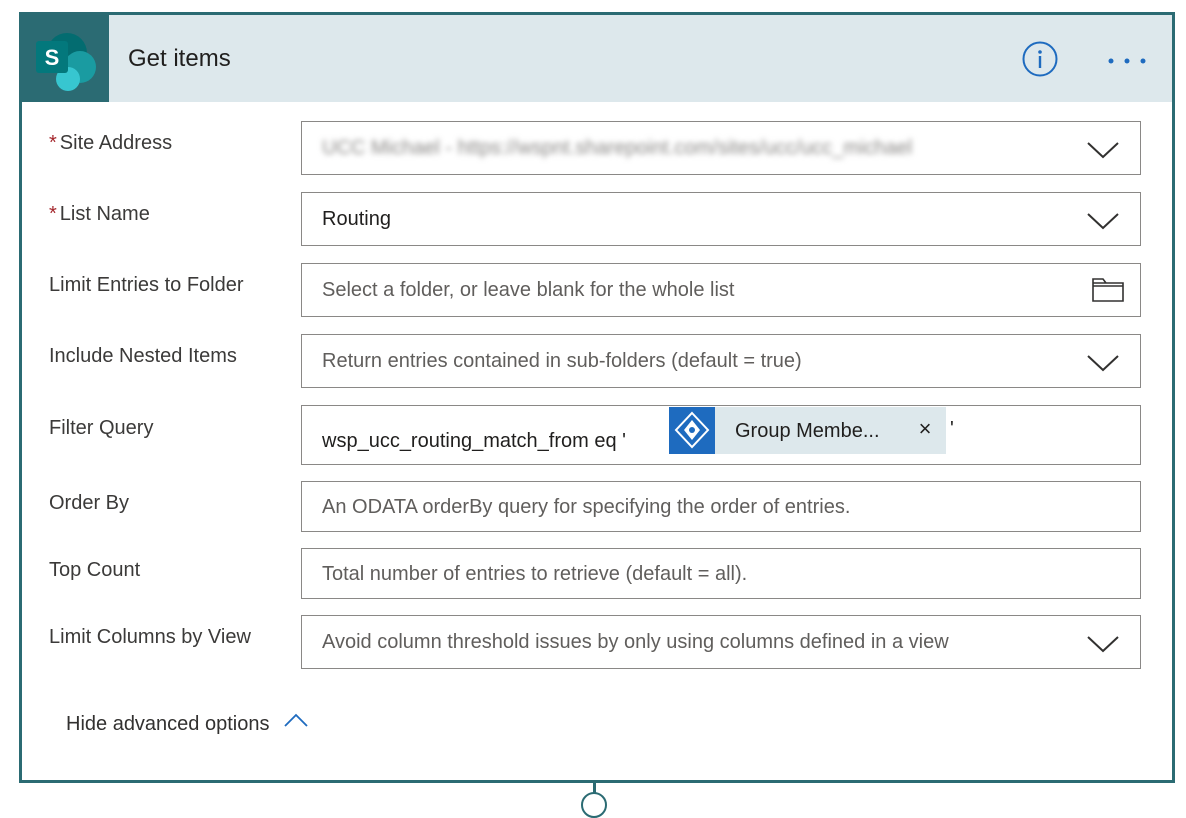  I want to click on dynamic-content-token: Group Membe... ×, so click(807, 430).